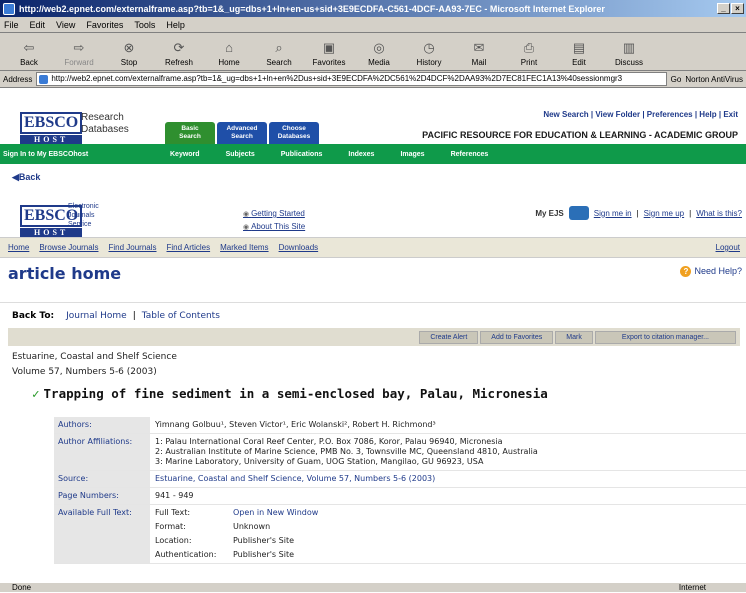  I want to click on journal-home-link: Journal Home, so click(96, 316).